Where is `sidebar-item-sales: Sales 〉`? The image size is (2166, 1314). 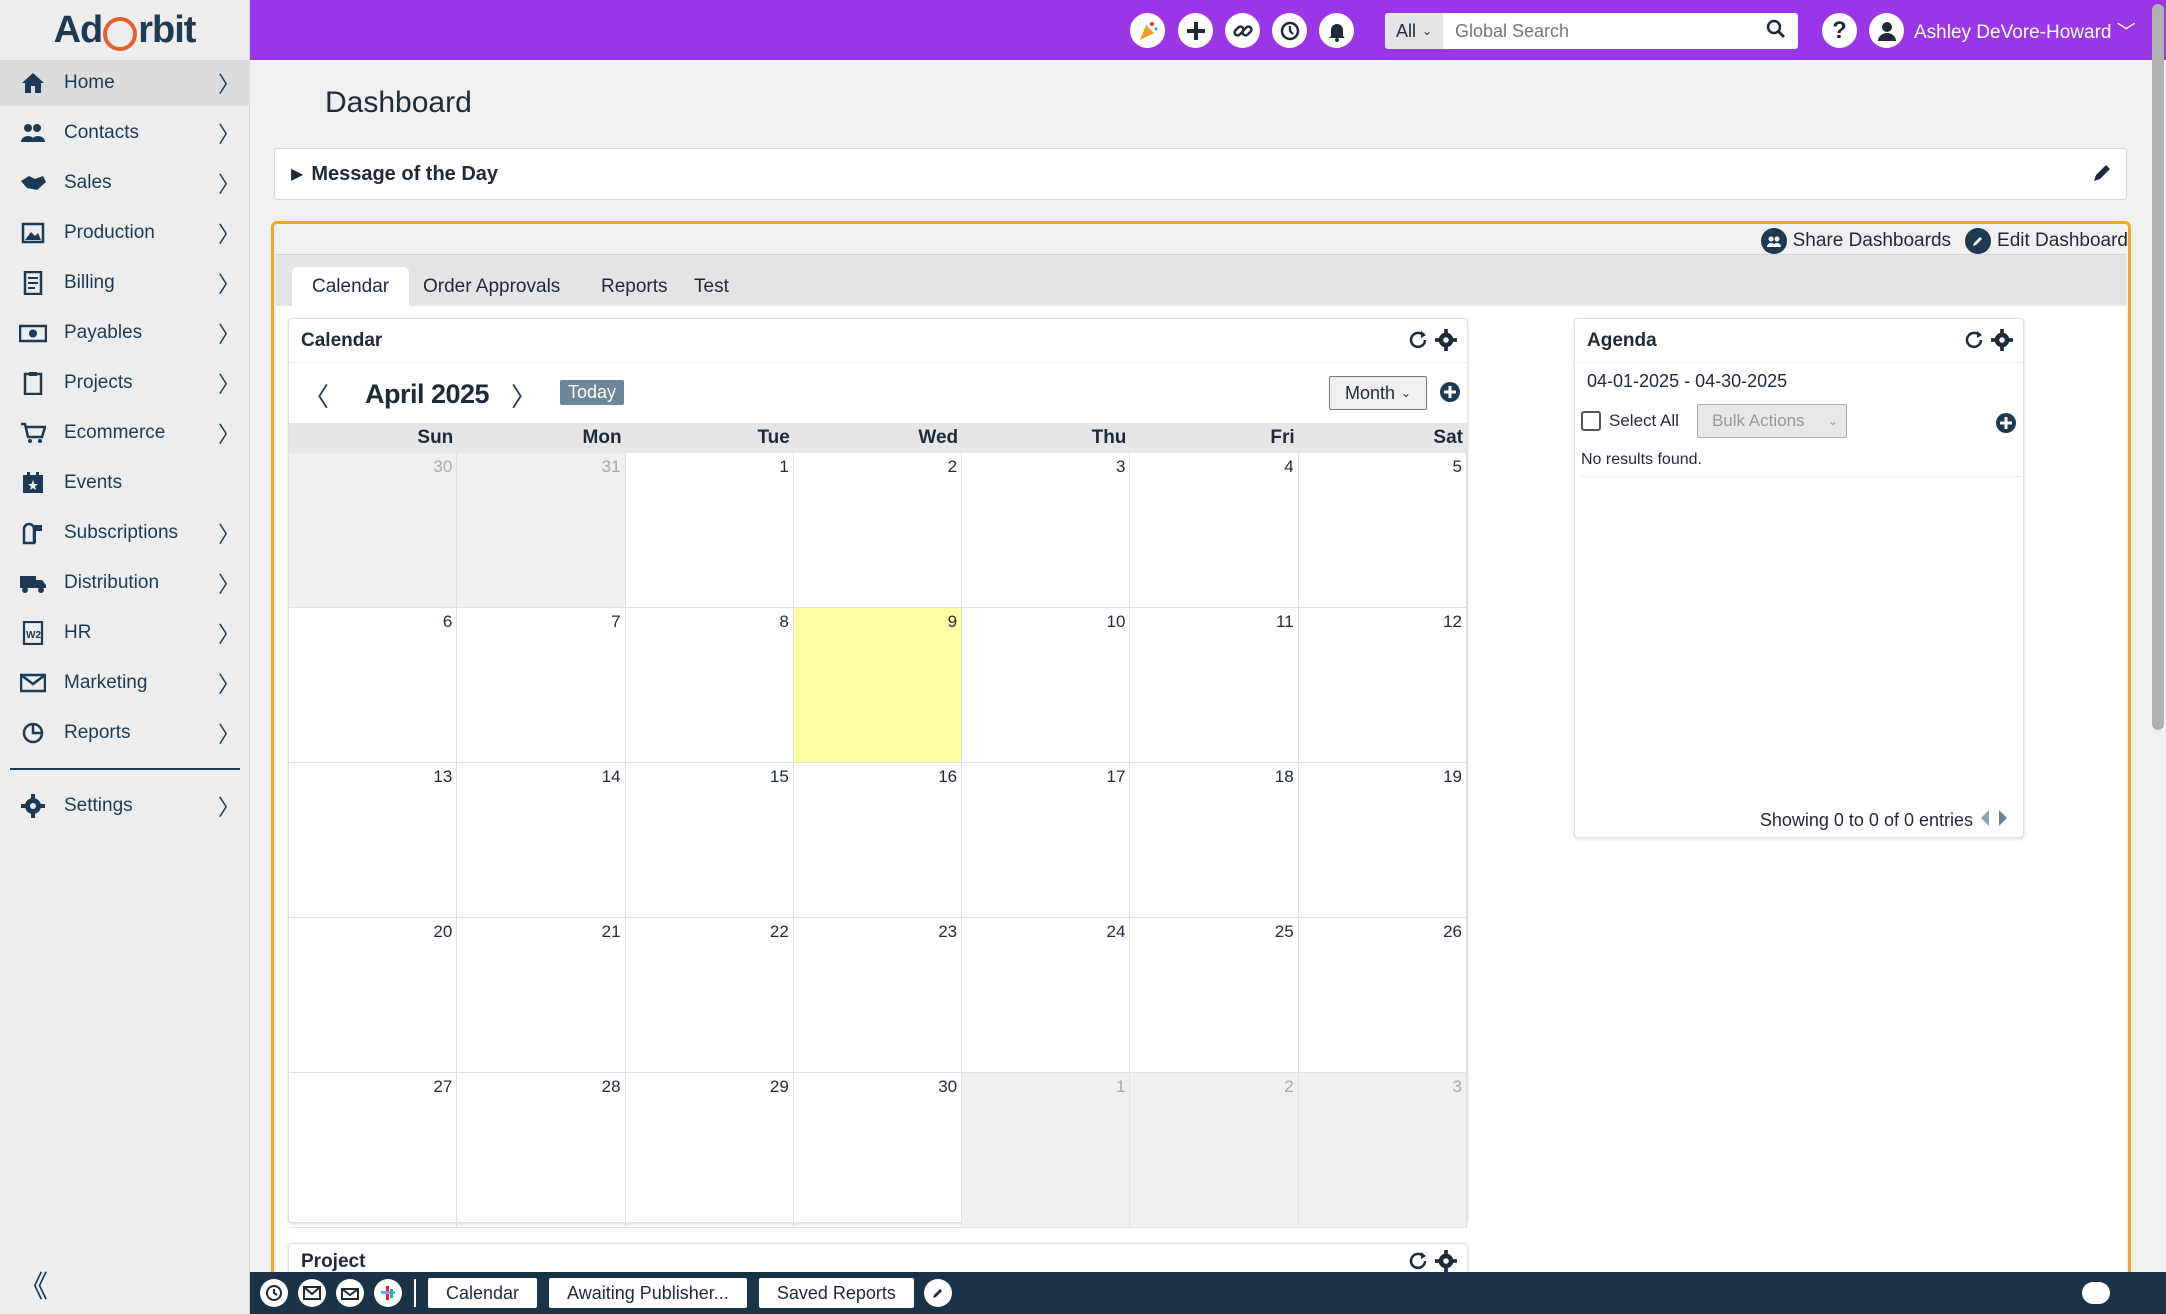 sidebar-item-sales: Sales 〉 is located at coordinates (125, 183).